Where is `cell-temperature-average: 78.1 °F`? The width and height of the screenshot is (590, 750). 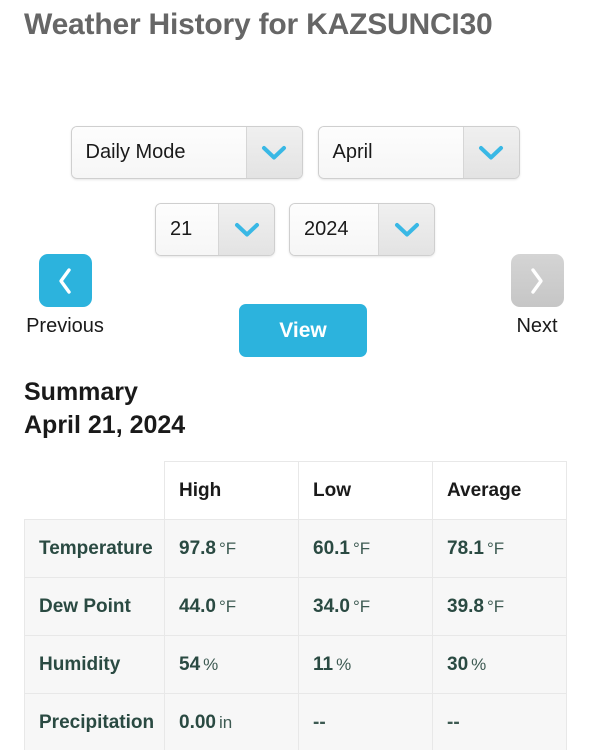 cell-temperature-average: 78.1 °F is located at coordinates (499, 548).